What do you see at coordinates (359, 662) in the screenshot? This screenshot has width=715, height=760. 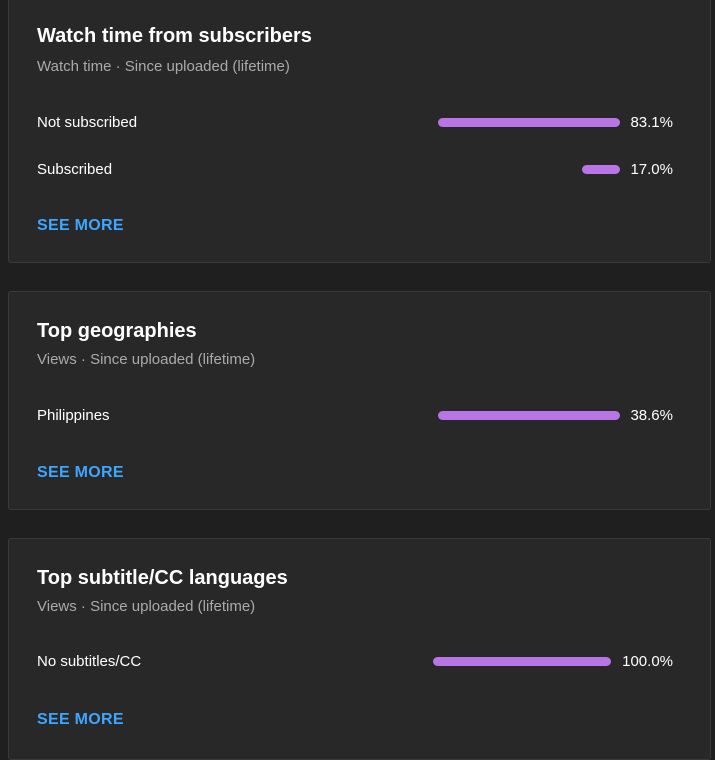 I see `list-item-no-subtitles: No subtitles/CC 100.0%` at bounding box center [359, 662].